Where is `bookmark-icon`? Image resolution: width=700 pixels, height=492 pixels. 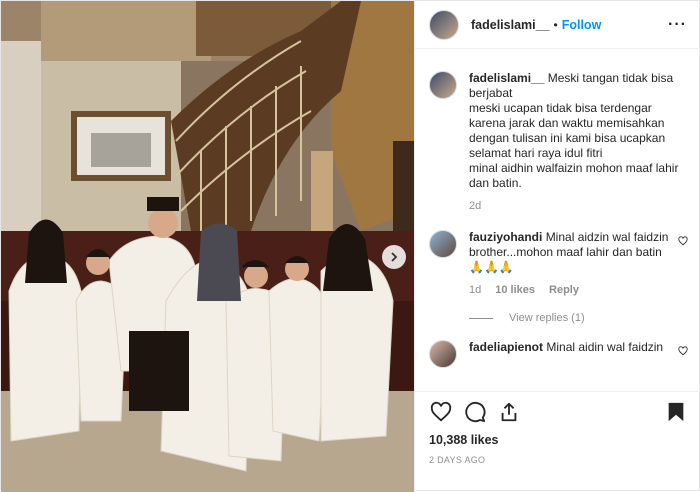
bookmark-icon is located at coordinates (676, 412).